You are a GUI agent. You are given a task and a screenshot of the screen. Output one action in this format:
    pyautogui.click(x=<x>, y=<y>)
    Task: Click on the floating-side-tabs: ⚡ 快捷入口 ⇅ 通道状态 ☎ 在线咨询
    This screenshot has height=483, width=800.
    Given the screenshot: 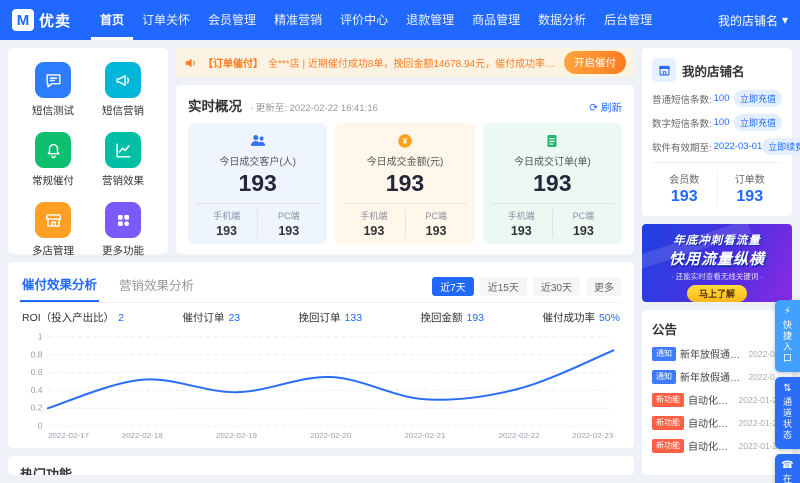 What is the action you would take?
    pyautogui.click(x=787, y=391)
    